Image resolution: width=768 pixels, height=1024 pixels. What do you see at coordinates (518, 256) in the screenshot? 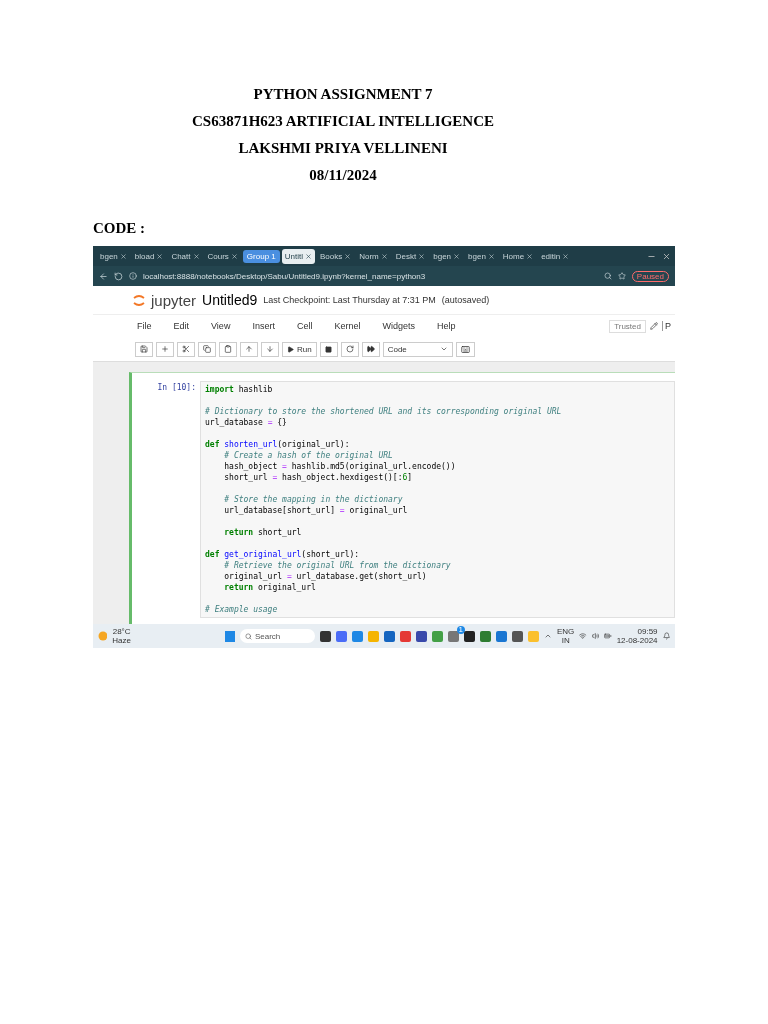
I see `browser-tab: Home` at bounding box center [518, 256].